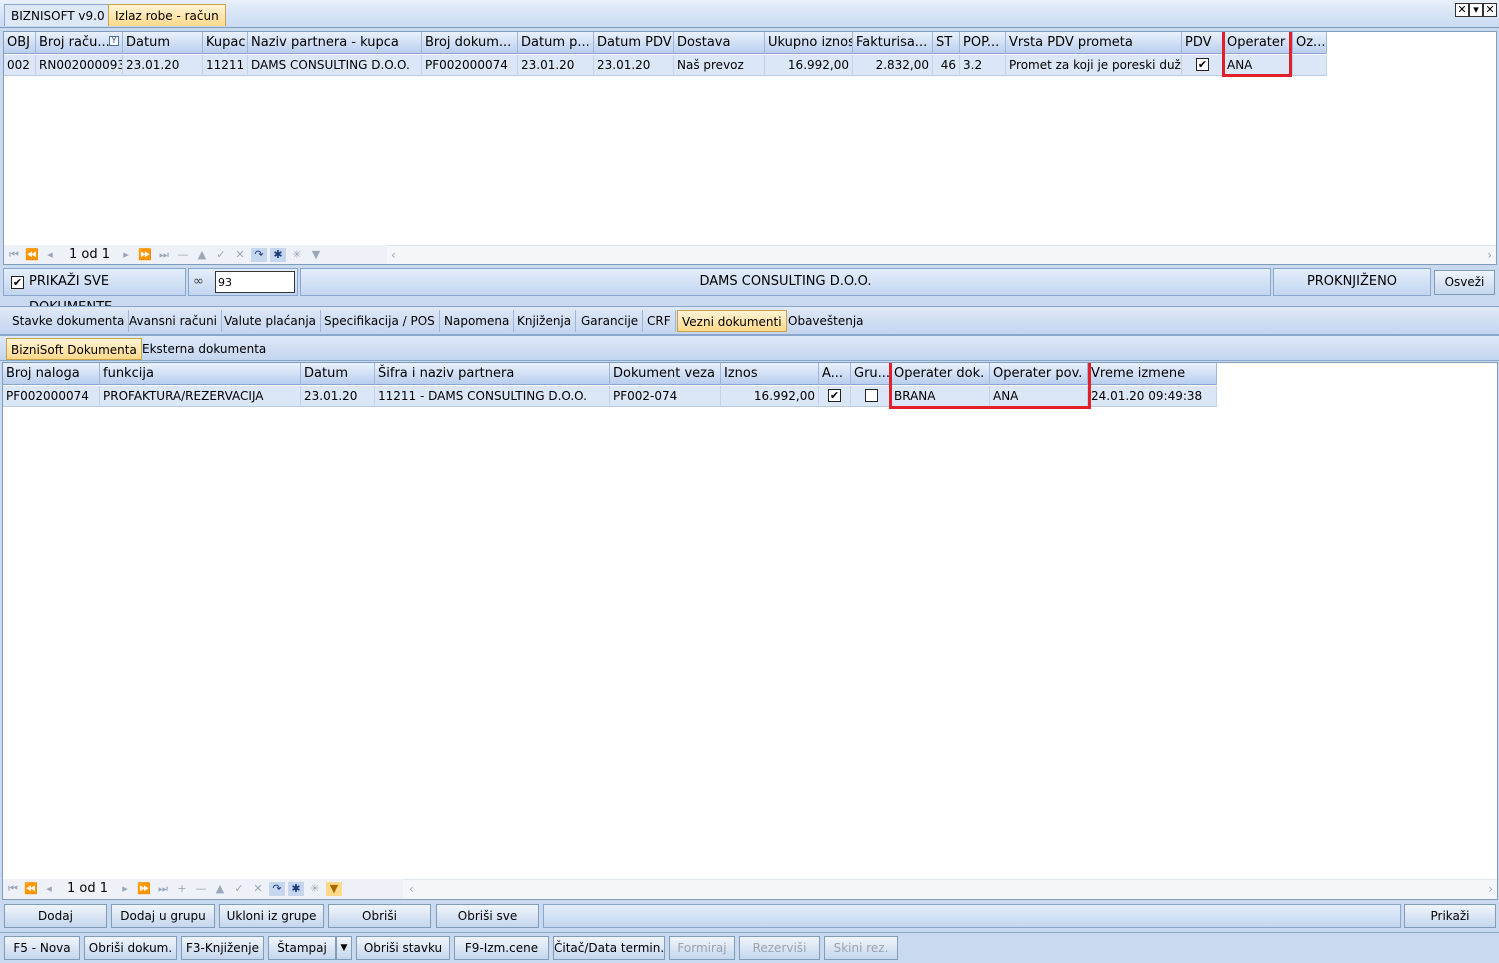 Image resolution: width=1499 pixels, height=963 pixels. Describe the element at coordinates (719, 43) in the screenshot. I see `col-dostava: Dostava` at that location.